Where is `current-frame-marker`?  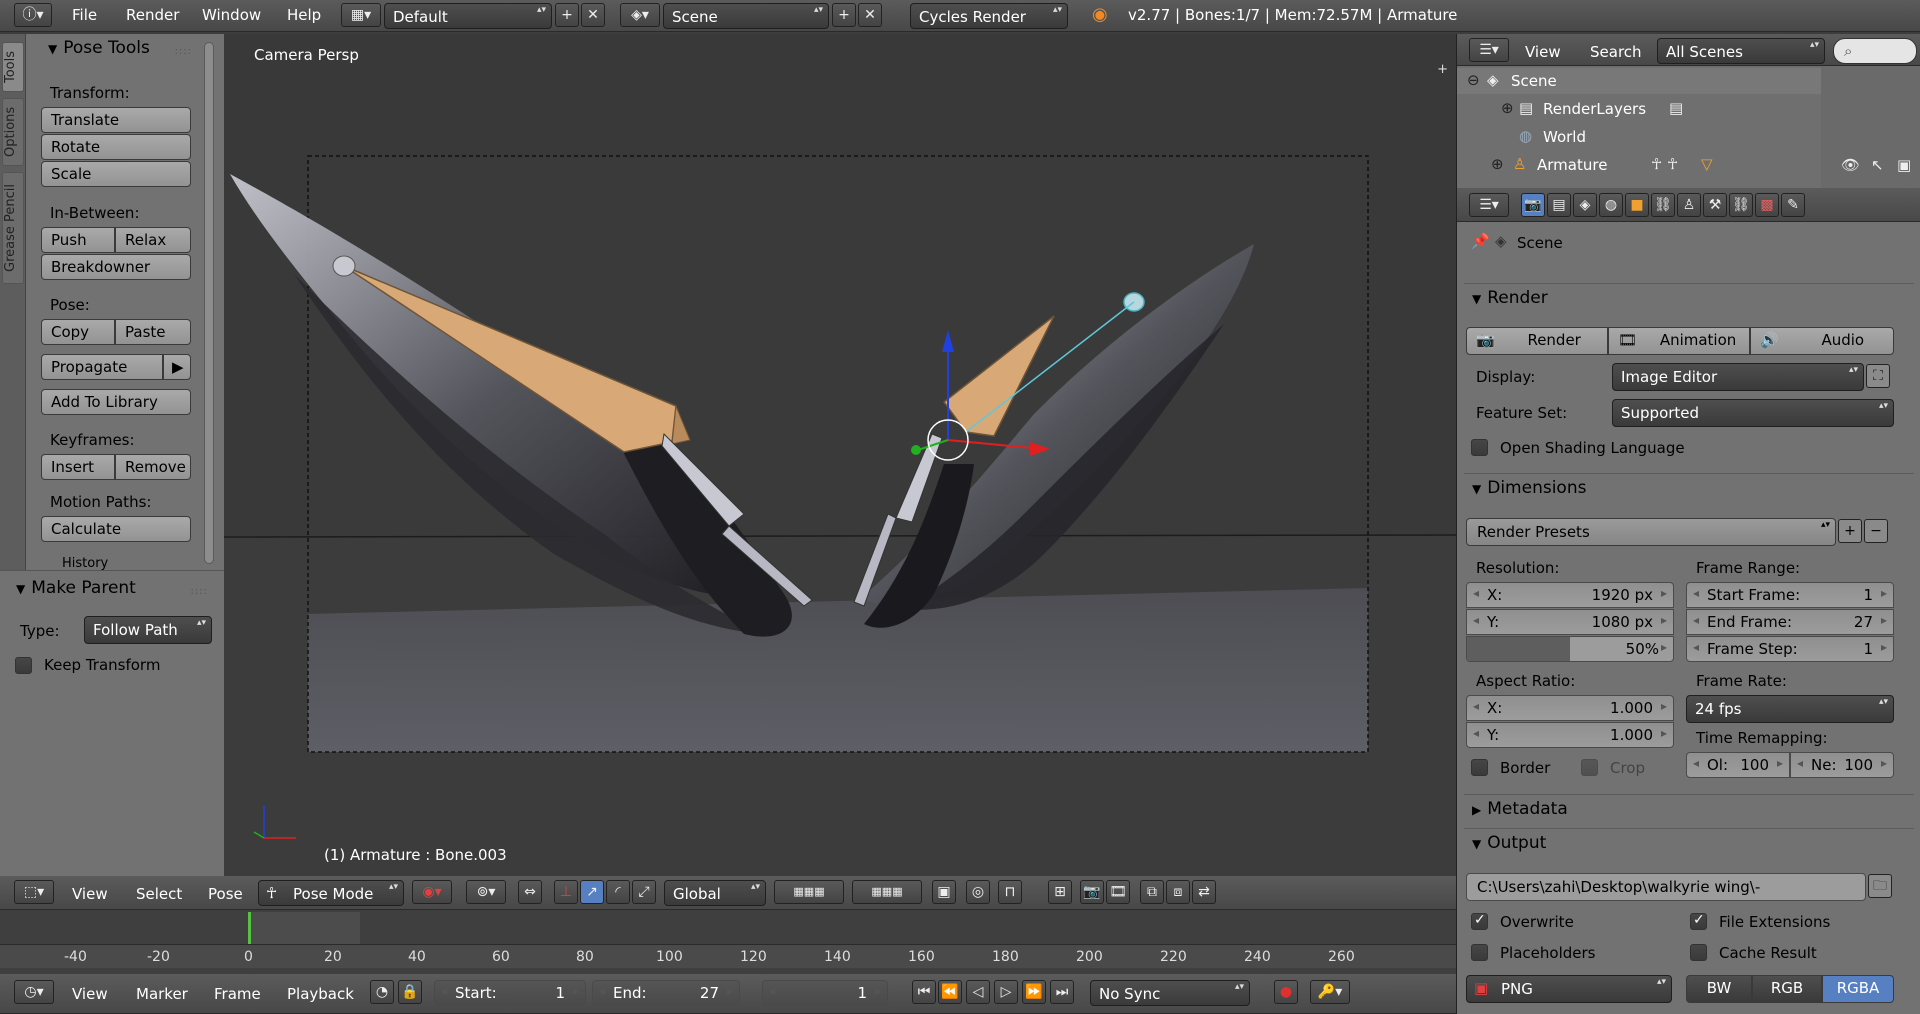
current-frame-marker is located at coordinates (249, 928).